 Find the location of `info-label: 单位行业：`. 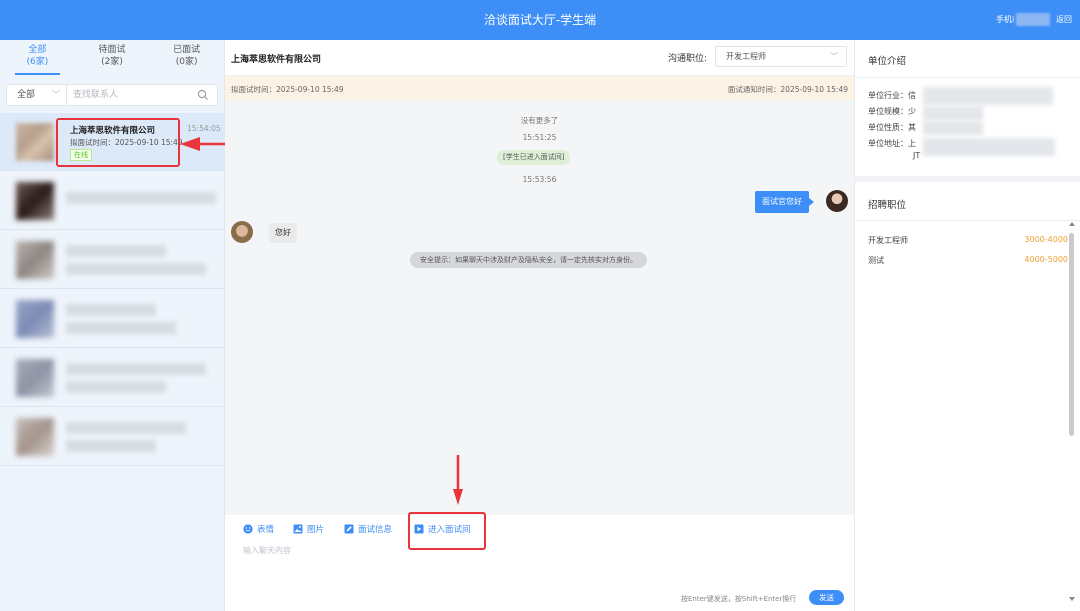

info-label: 单位行业： is located at coordinates (888, 95).